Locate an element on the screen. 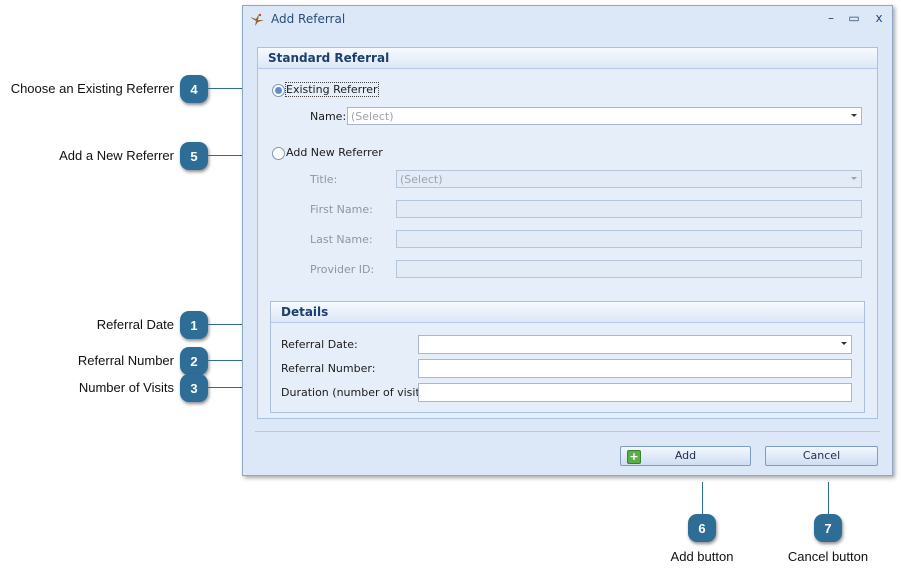 This screenshot has height=580, width=901. details-header: Details is located at coordinates (567, 312).